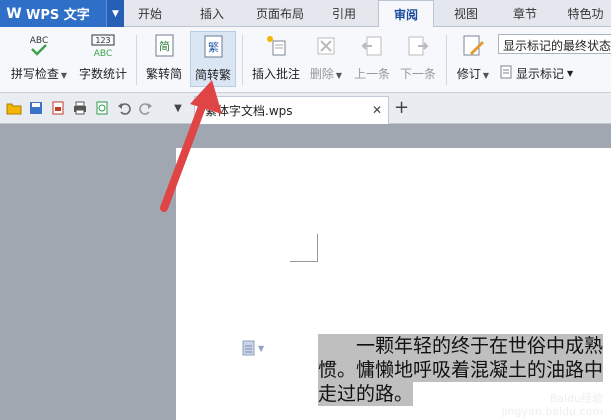 The height and width of the screenshot is (420, 611). I want to click on text-line: 一颗年轻的终于在世俗中成熟, so click(461, 346).